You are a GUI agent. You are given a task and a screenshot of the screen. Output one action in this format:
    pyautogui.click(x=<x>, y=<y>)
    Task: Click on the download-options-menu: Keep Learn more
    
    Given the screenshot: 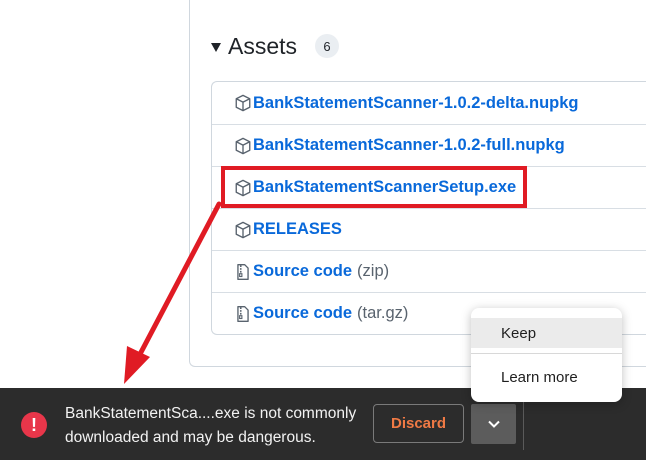 What is the action you would take?
    pyautogui.click(x=546, y=355)
    